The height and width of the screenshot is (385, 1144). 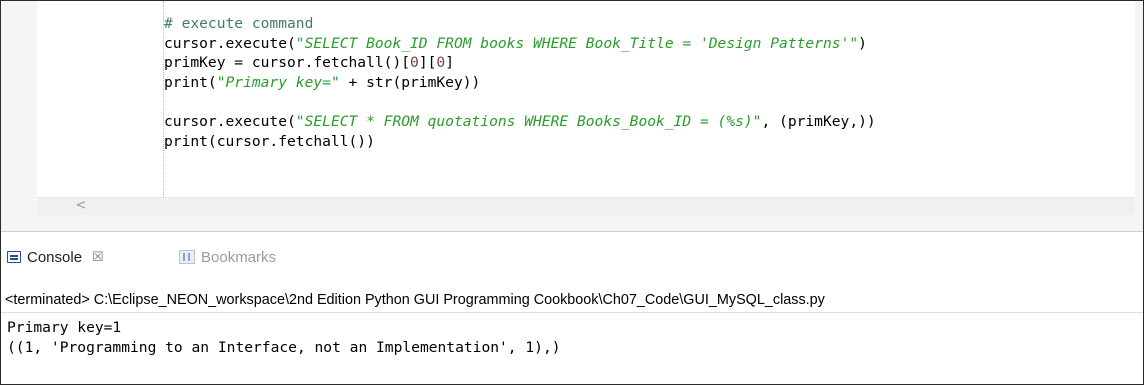 What do you see at coordinates (520, 24) in the screenshot?
I see `code-line: # execute command` at bounding box center [520, 24].